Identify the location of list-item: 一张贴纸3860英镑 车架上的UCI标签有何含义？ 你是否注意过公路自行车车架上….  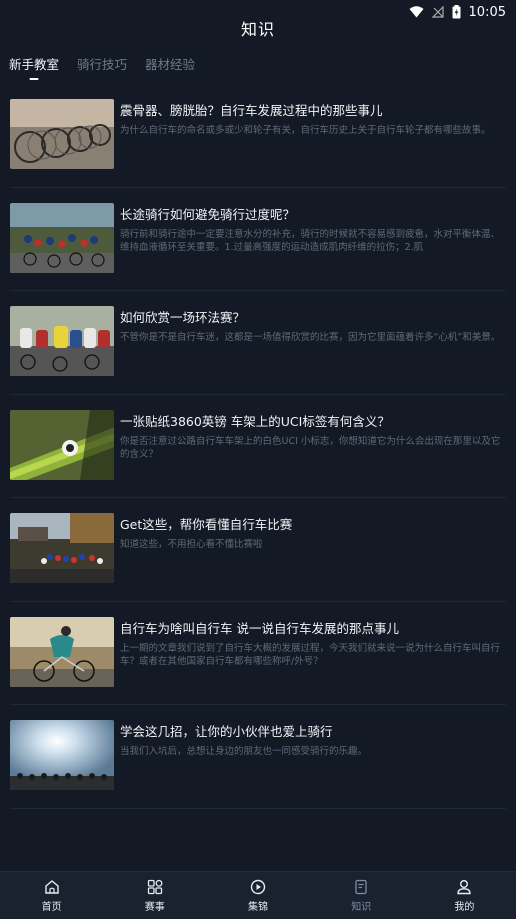
(258, 446).